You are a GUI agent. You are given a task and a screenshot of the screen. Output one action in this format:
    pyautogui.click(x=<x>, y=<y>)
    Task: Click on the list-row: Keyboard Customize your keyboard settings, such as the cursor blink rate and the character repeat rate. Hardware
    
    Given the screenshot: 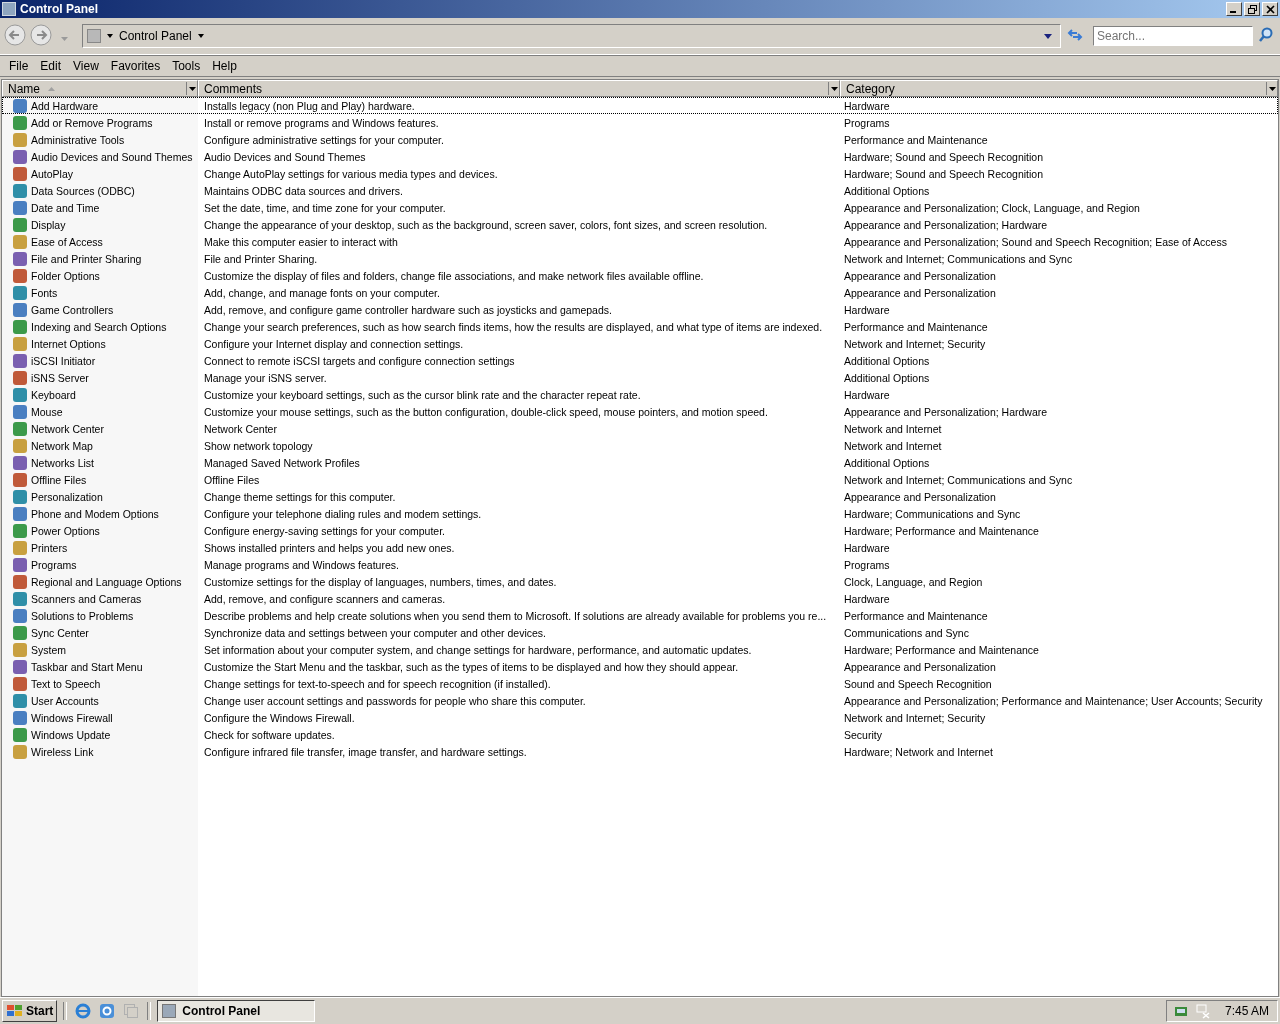 What is the action you would take?
    pyautogui.click(x=640, y=394)
    